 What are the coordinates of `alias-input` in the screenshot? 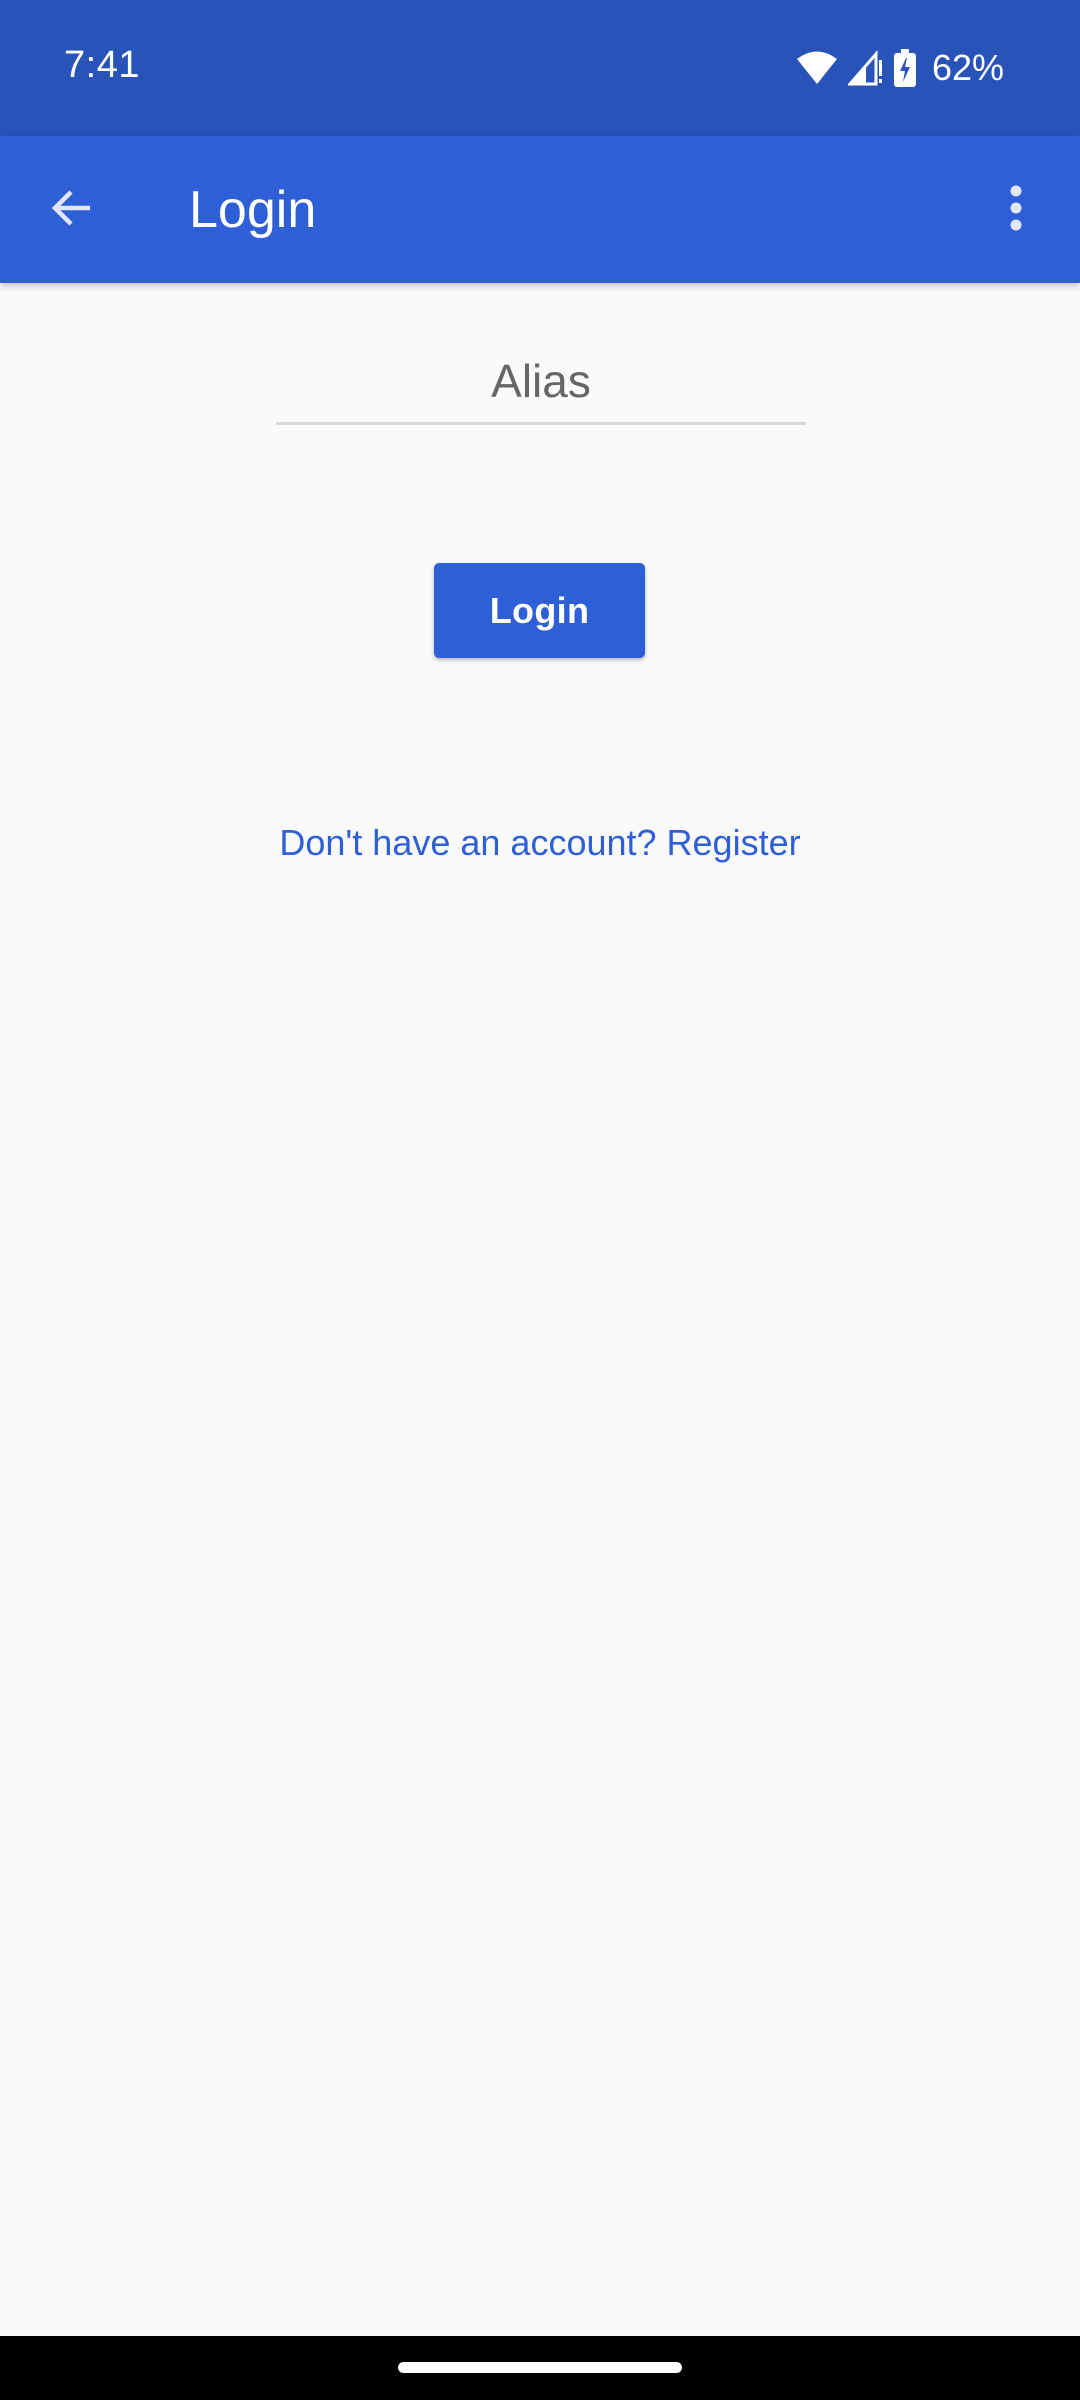 It's located at (541, 381).